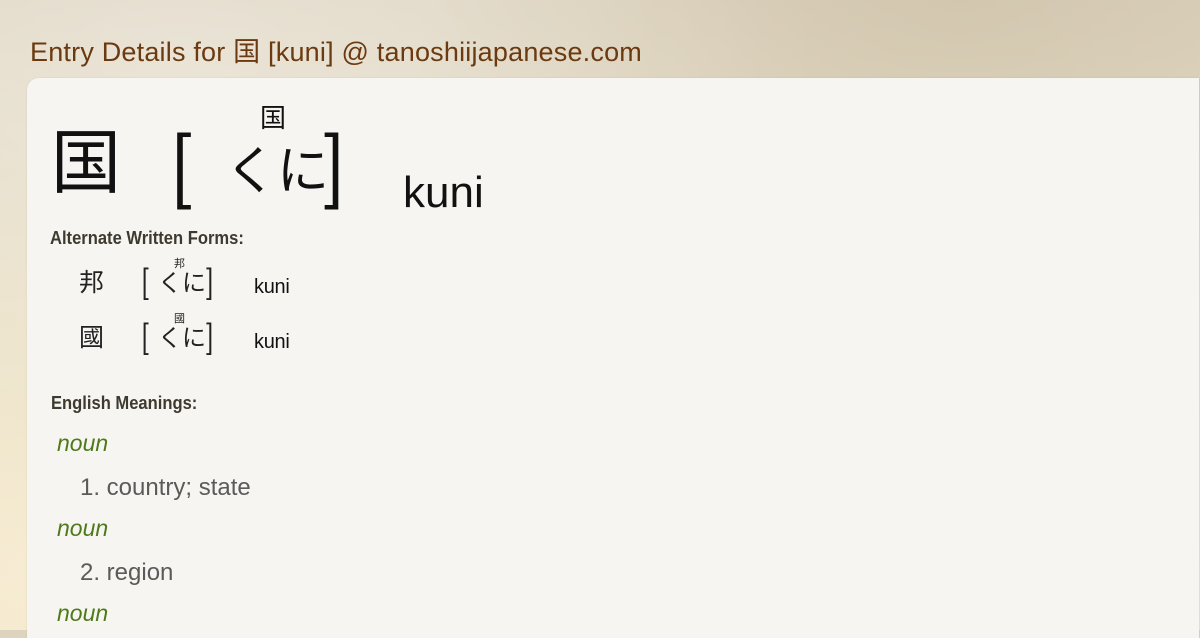  I want to click on meaning-text: 2. region, so click(127, 572).